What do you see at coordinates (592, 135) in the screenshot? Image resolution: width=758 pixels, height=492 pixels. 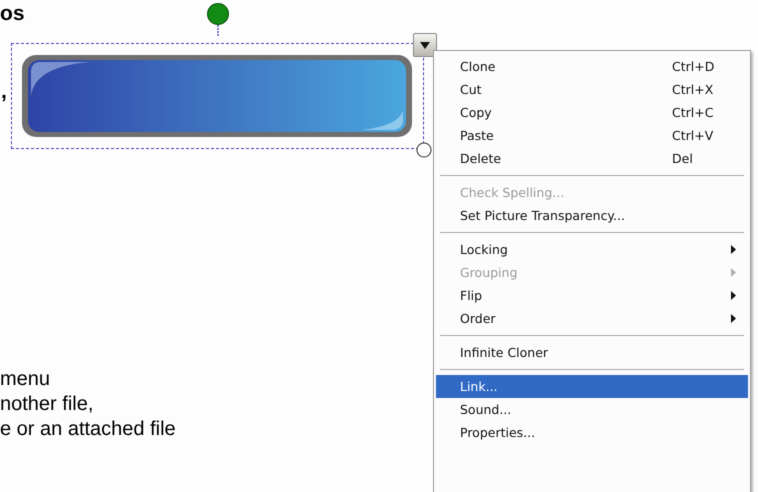 I see `menu-item: Paste Ctrl+V` at bounding box center [592, 135].